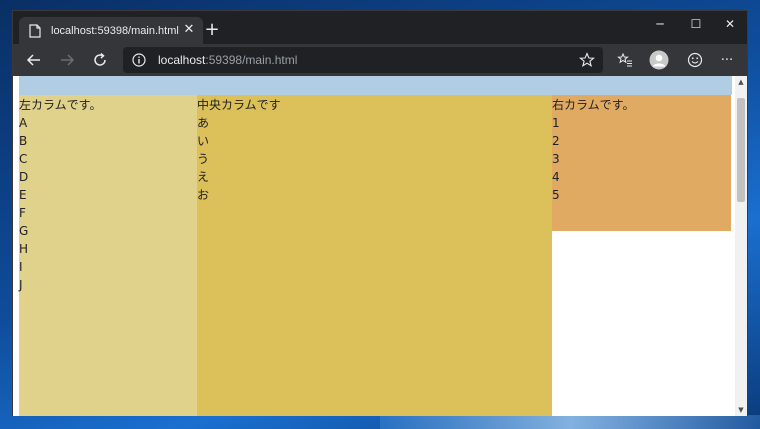  What do you see at coordinates (182, 60) in the screenshot?
I see `url-host: localhost` at bounding box center [182, 60].